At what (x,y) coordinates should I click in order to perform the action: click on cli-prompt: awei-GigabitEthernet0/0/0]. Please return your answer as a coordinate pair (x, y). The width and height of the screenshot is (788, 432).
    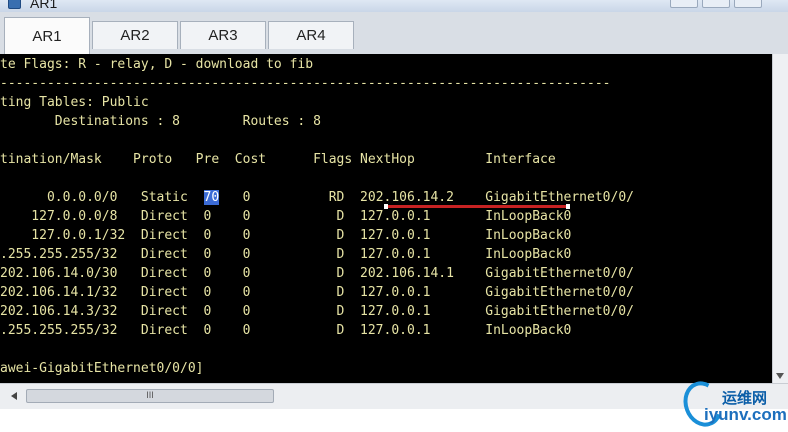
    Looking at the image, I should click on (102, 368).